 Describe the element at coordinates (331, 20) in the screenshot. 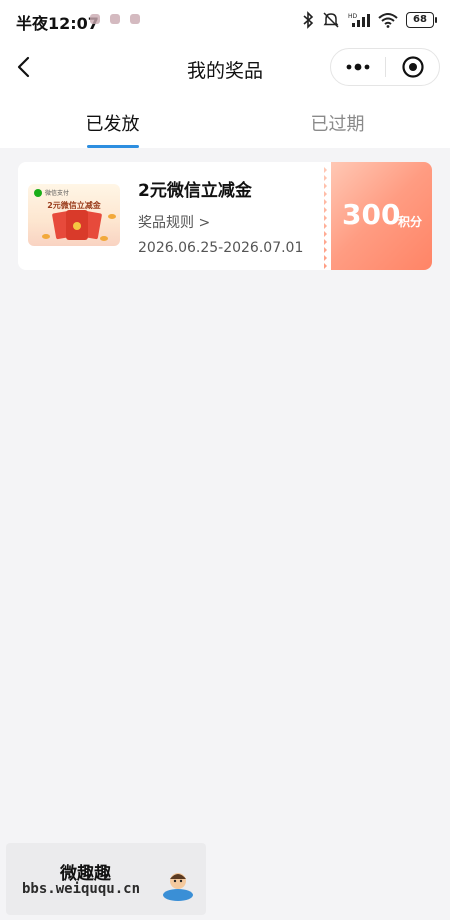

I see `mute-icon` at that location.